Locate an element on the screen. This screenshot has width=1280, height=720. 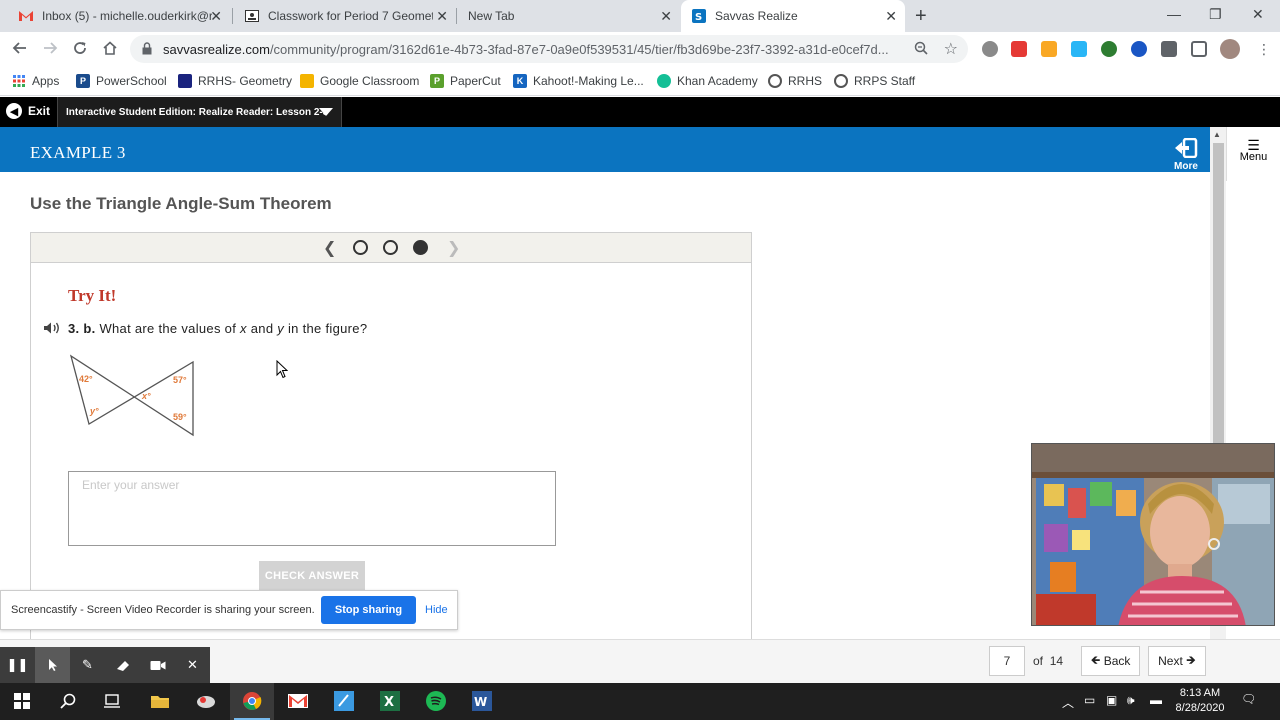
extensions-puzzle-icon is located at coordinates (1169, 49).